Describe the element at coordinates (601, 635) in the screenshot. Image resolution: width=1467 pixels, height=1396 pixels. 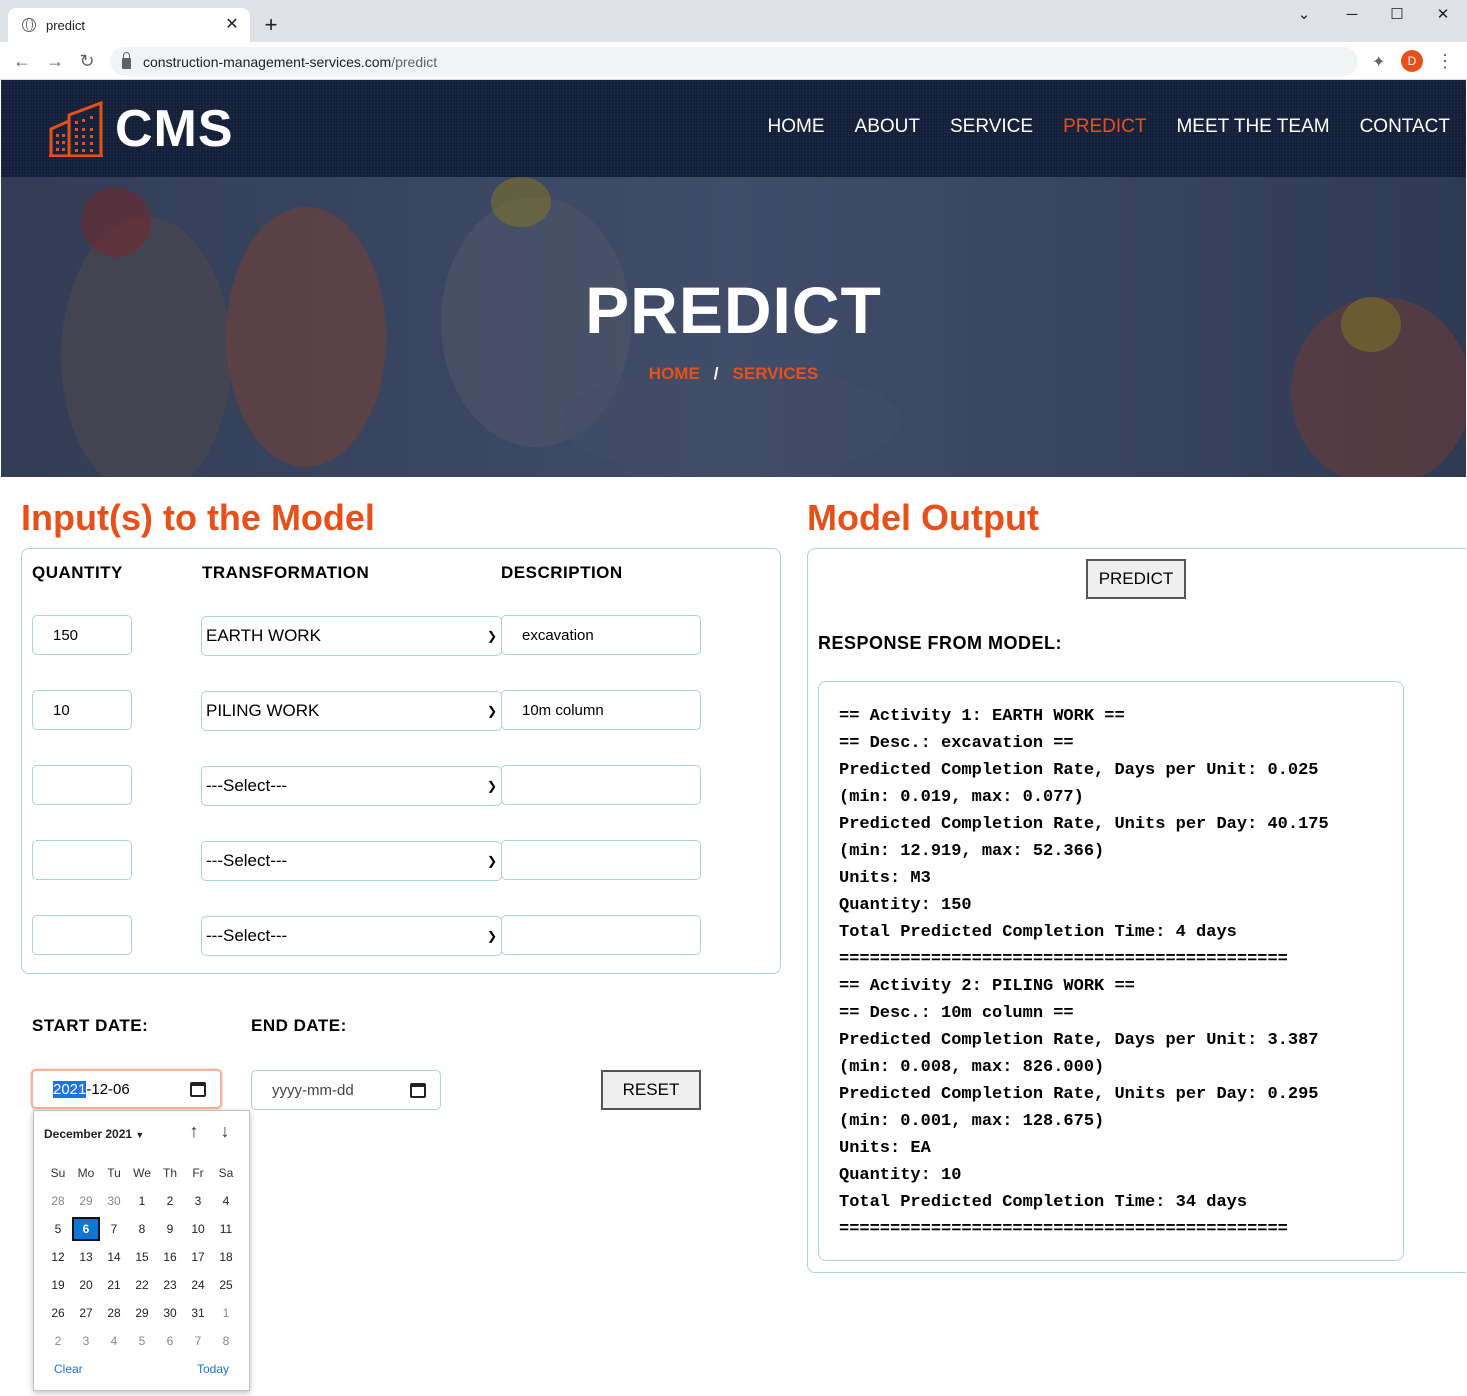
I see `description-input-1: excavation` at that location.